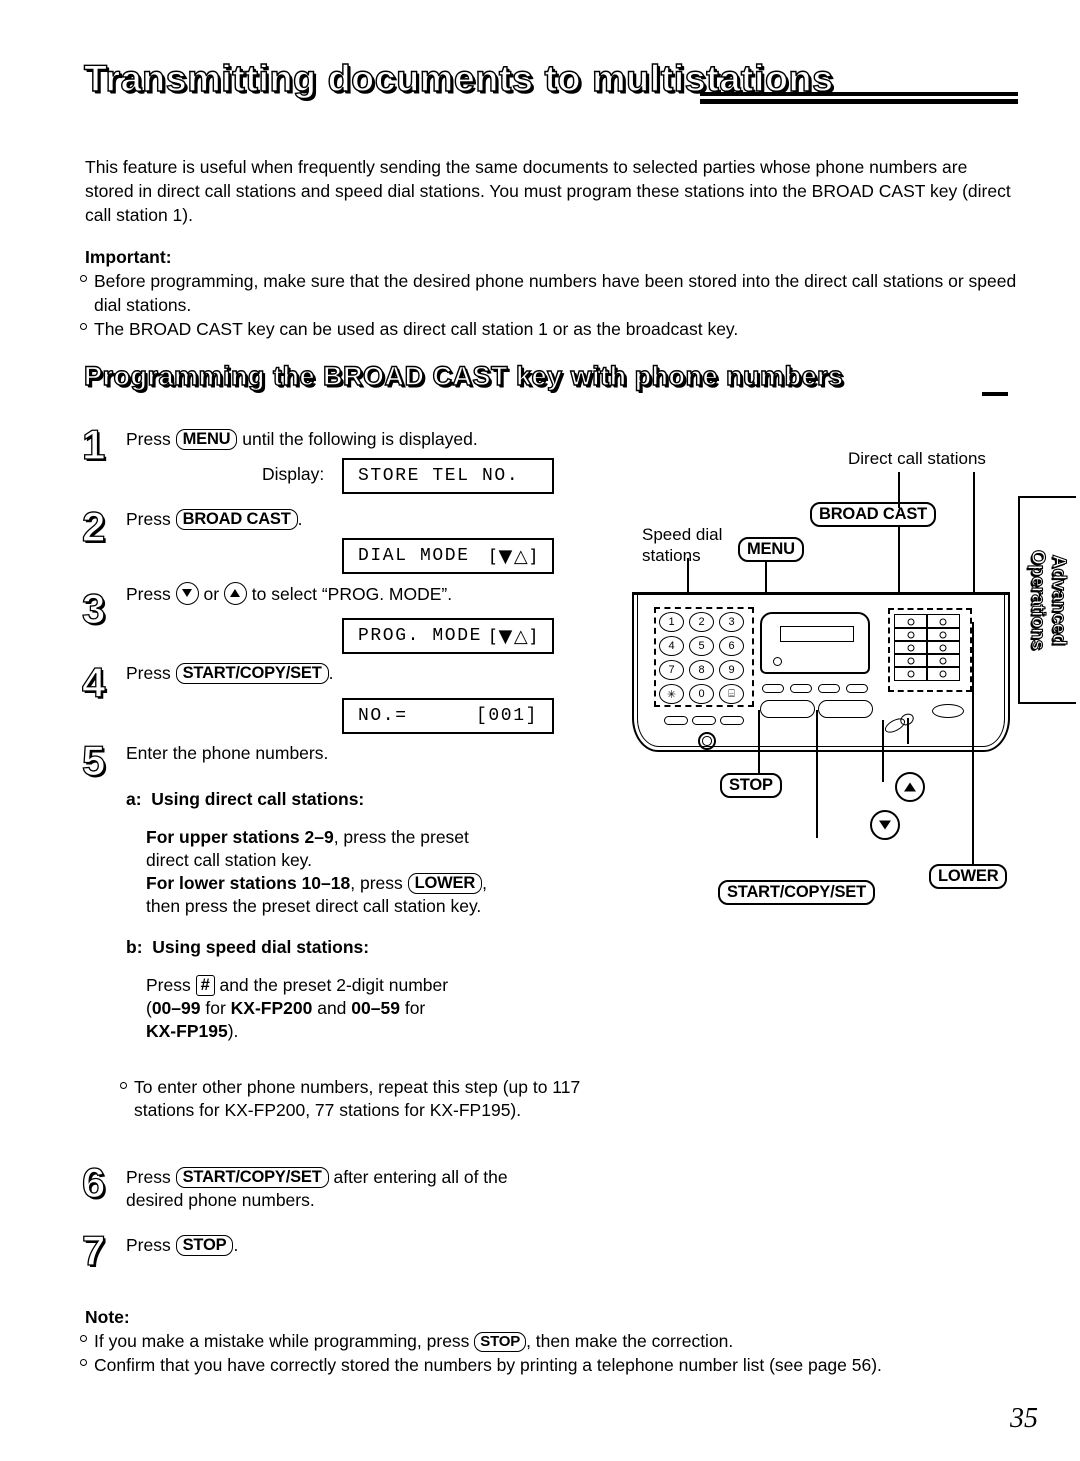  What do you see at coordinates (801, 688) in the screenshot?
I see `menu-soft-key` at bounding box center [801, 688].